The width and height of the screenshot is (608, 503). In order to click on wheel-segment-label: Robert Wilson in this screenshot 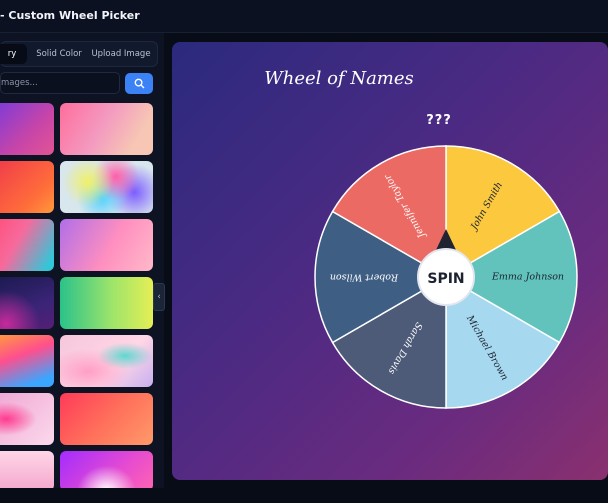, I will do `click(364, 277)`.